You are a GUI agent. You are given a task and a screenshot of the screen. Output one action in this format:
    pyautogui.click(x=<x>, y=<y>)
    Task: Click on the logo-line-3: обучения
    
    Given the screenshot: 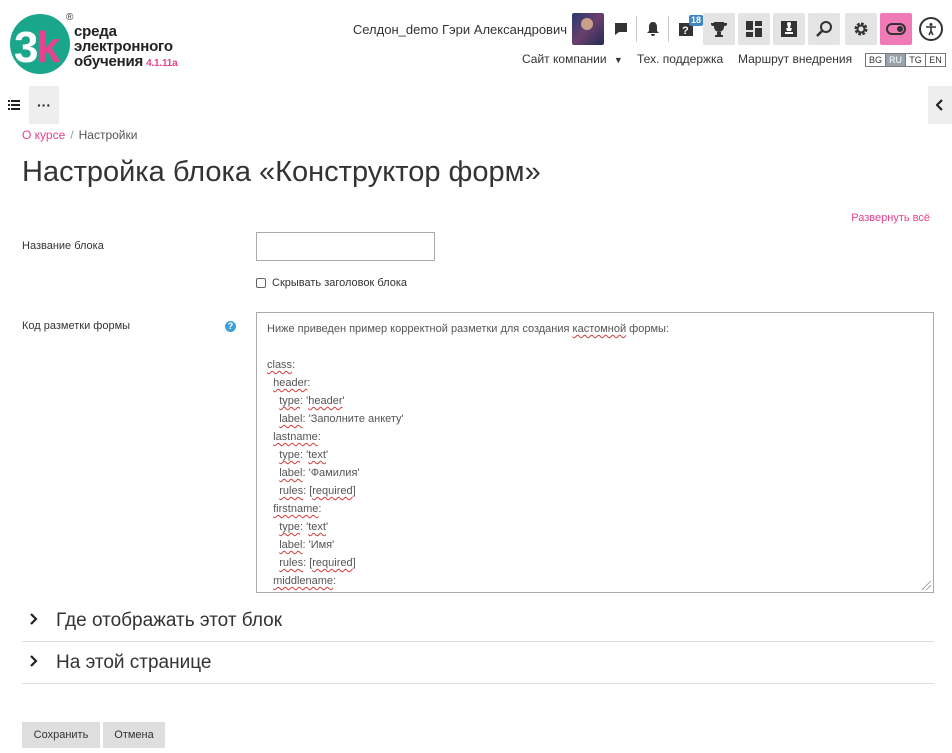 What is the action you would take?
    pyautogui.click(x=109, y=61)
    